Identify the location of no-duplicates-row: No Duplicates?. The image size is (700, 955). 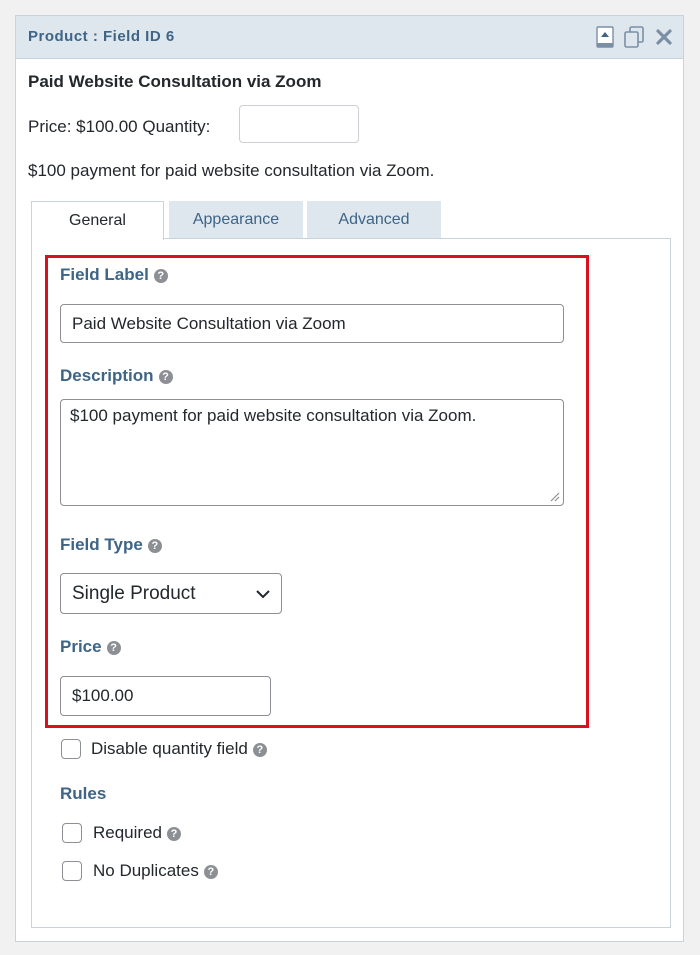
(155, 871).